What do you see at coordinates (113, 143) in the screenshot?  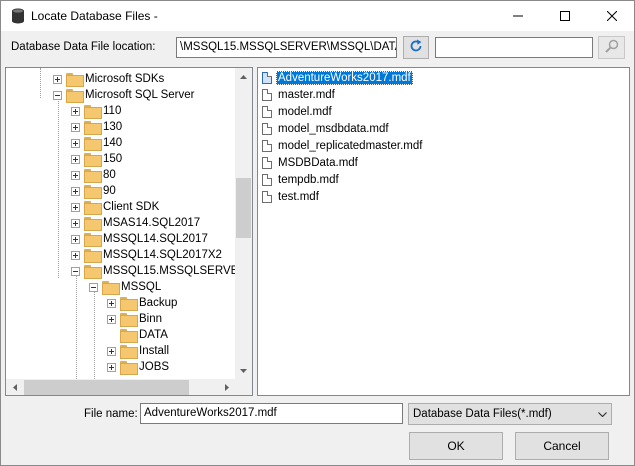 I see `tree-node-label: 140` at bounding box center [113, 143].